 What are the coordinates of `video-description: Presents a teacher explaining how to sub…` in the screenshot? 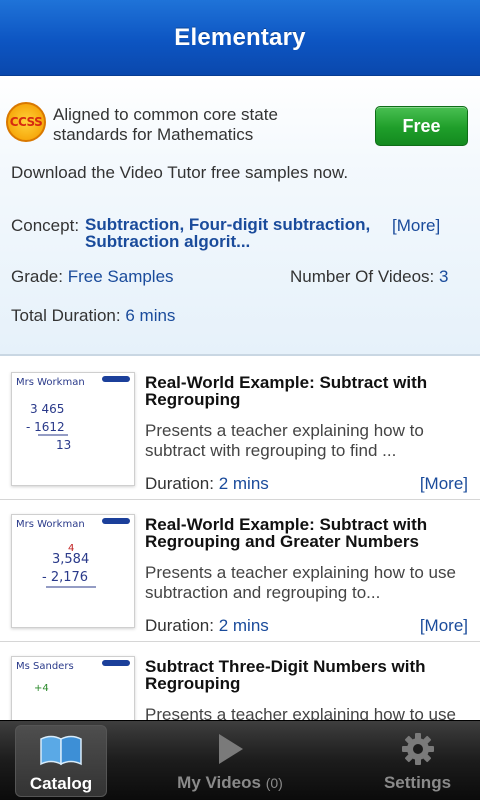 It's located at (284, 440).